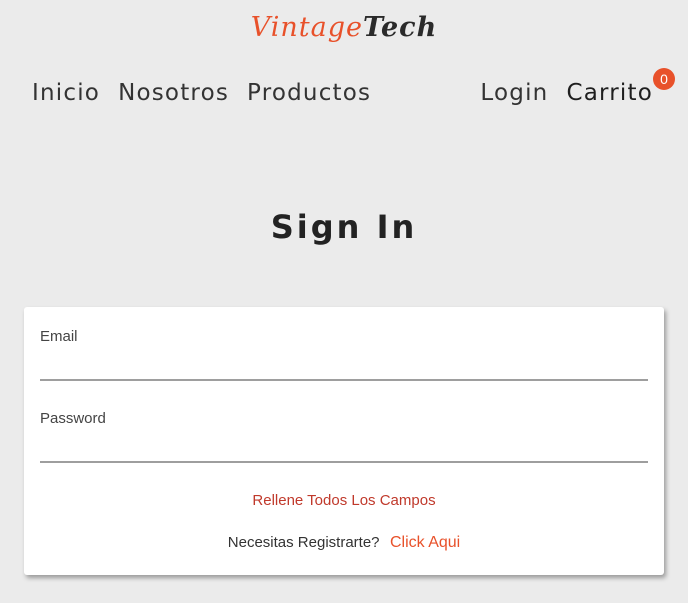 Image resolution: width=688 pixels, height=603 pixels. I want to click on nav-link-cart: Carrito 0, so click(620, 88).